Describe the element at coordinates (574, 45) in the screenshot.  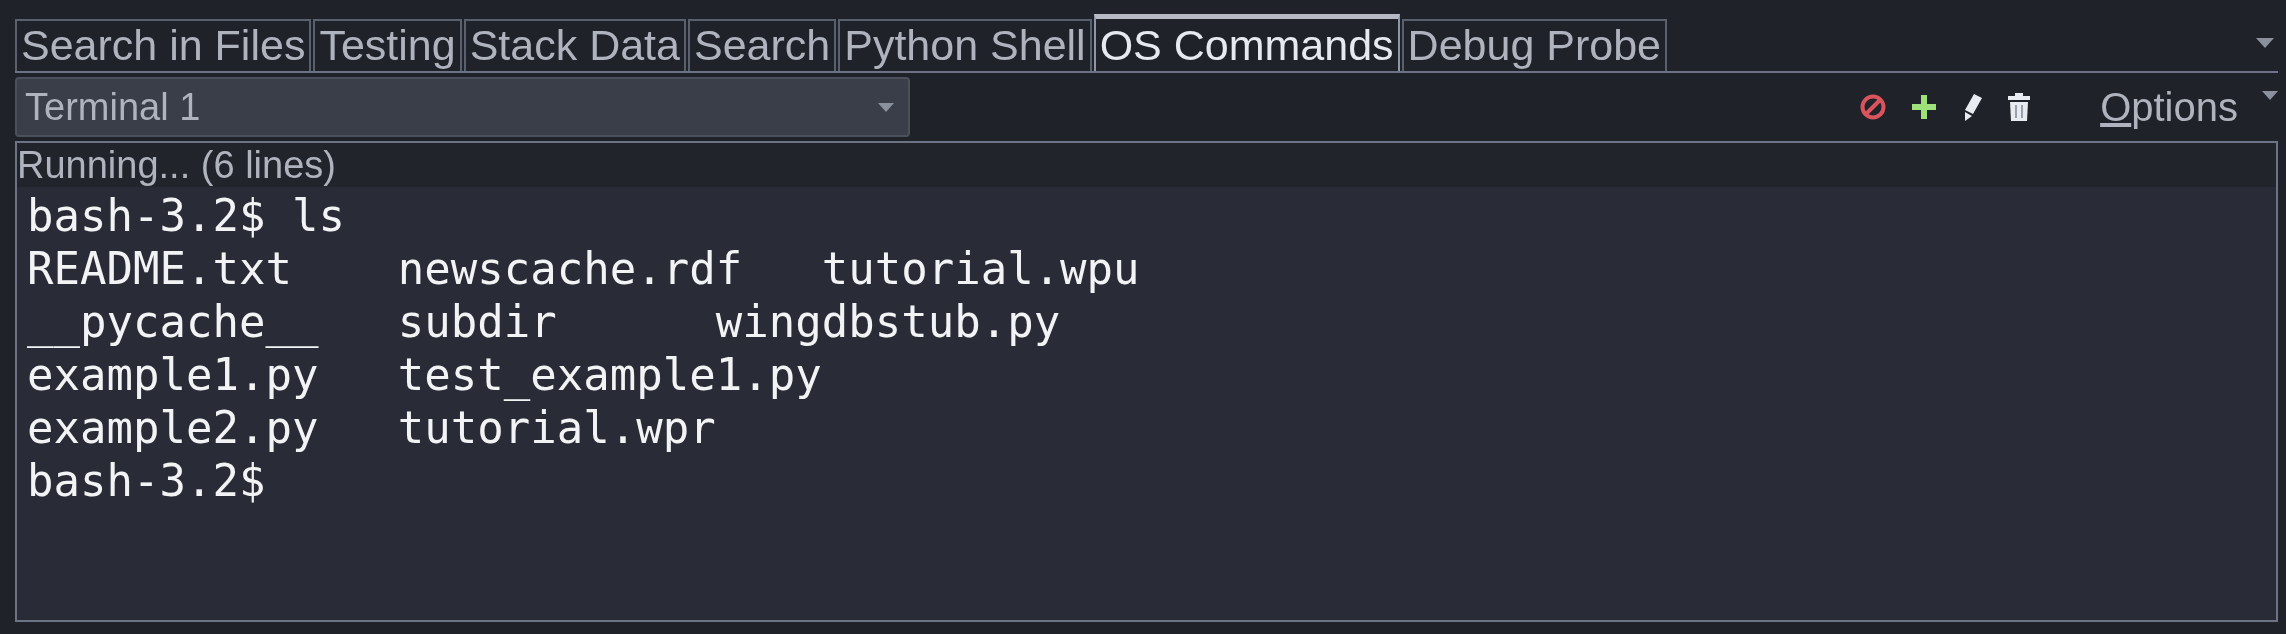
I see `tab: Stack Data` at that location.